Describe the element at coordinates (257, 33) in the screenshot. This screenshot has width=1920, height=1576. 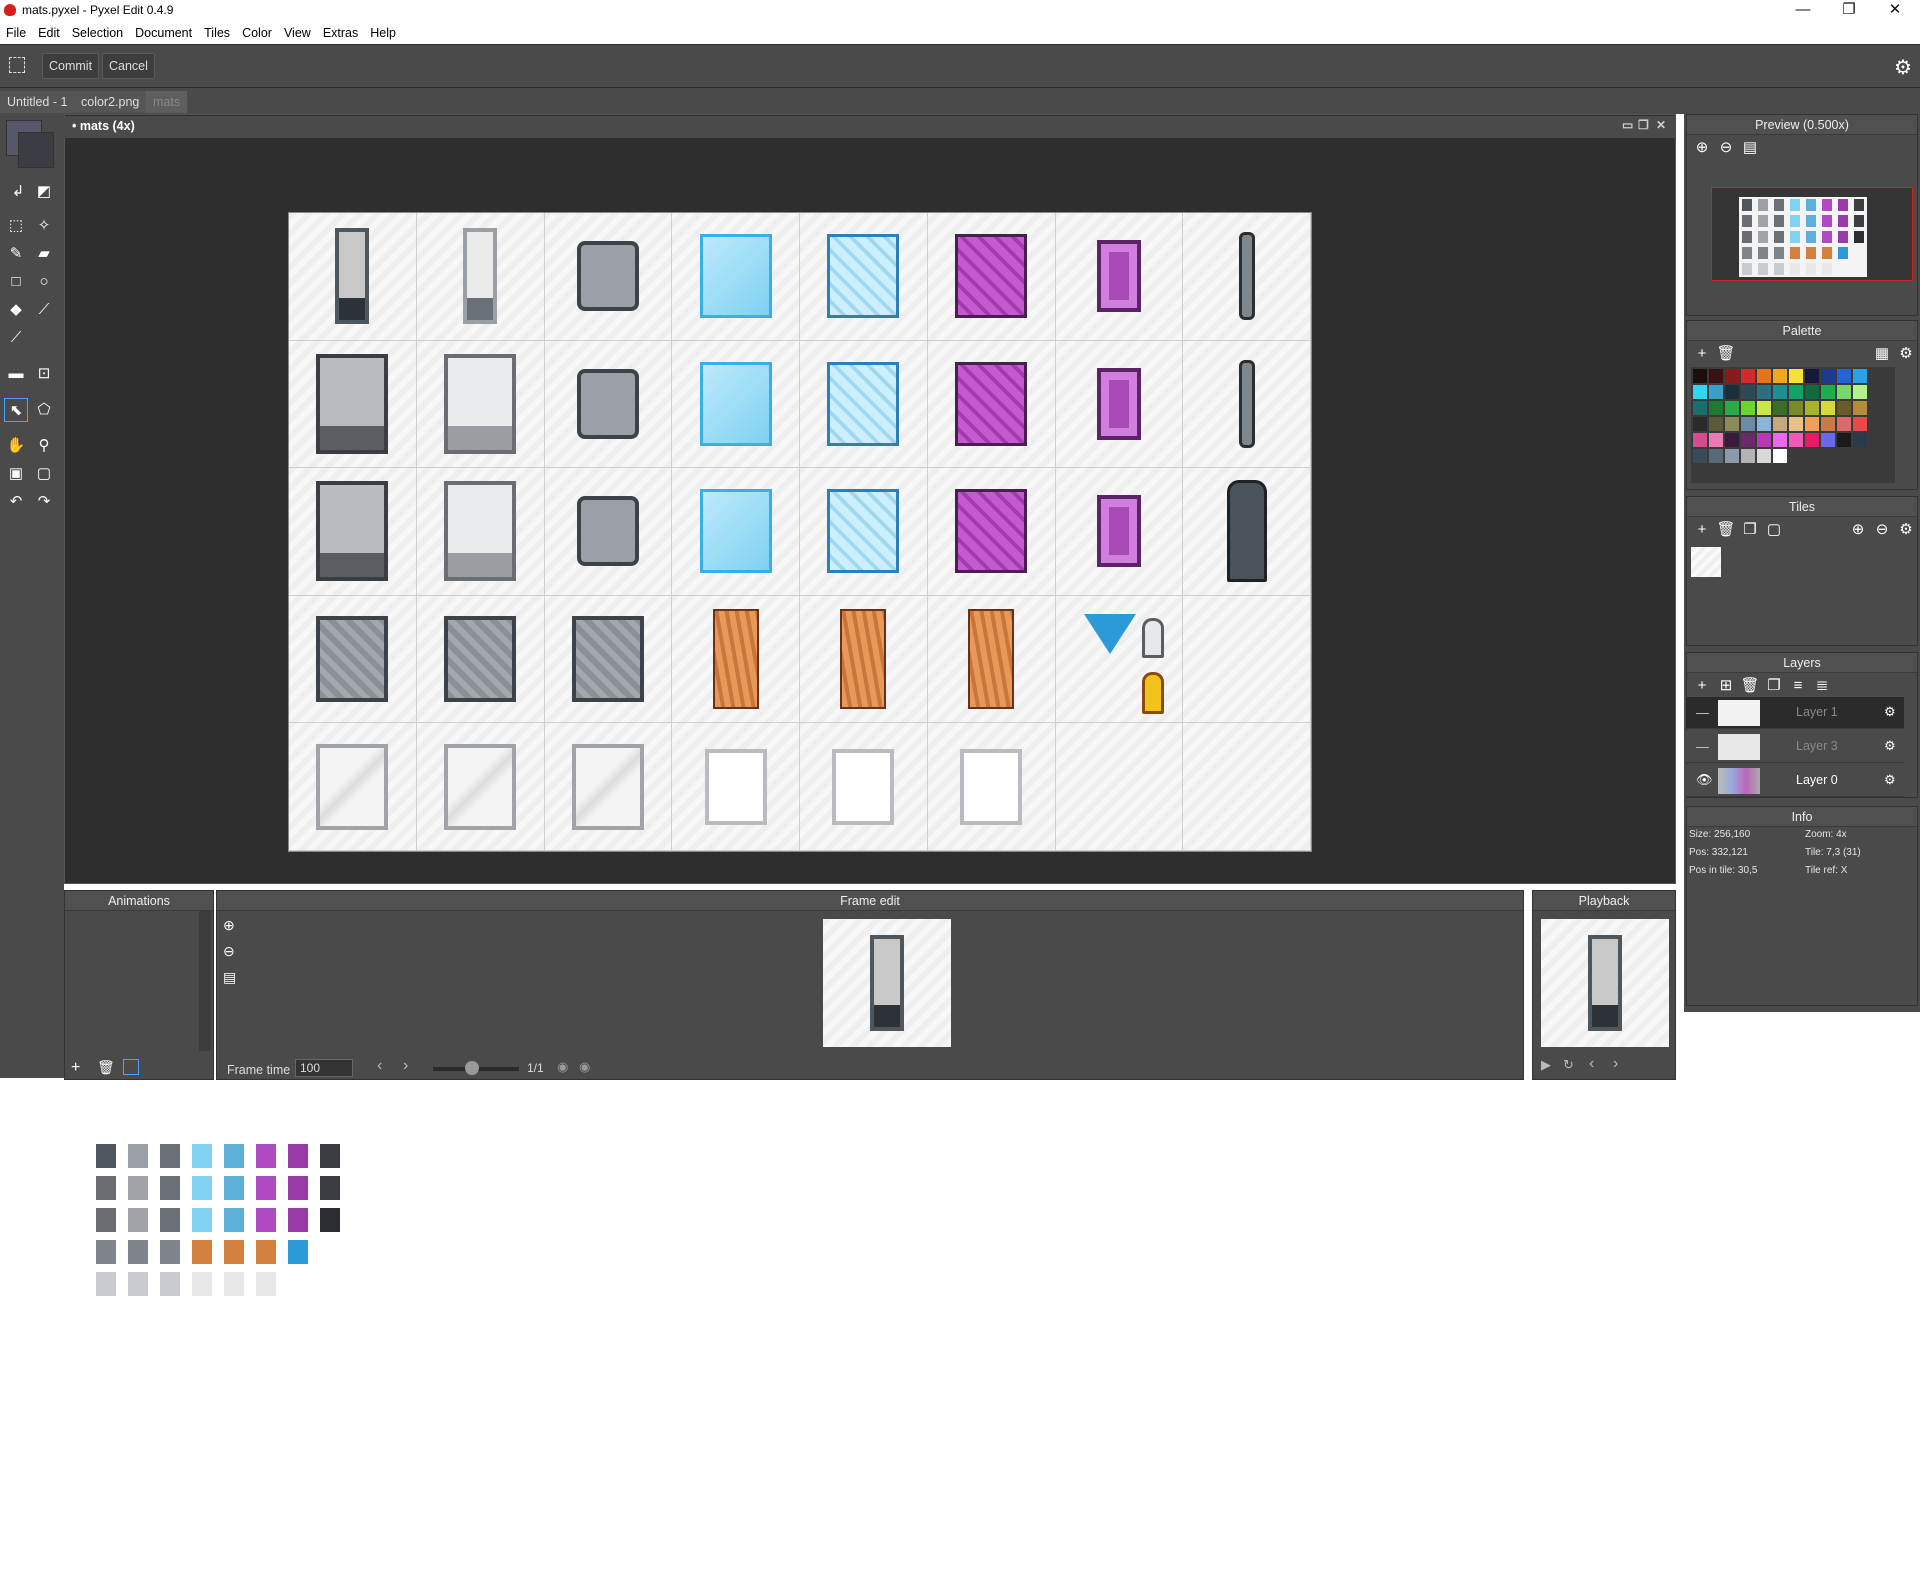
I see `menu-color: Color` at that location.